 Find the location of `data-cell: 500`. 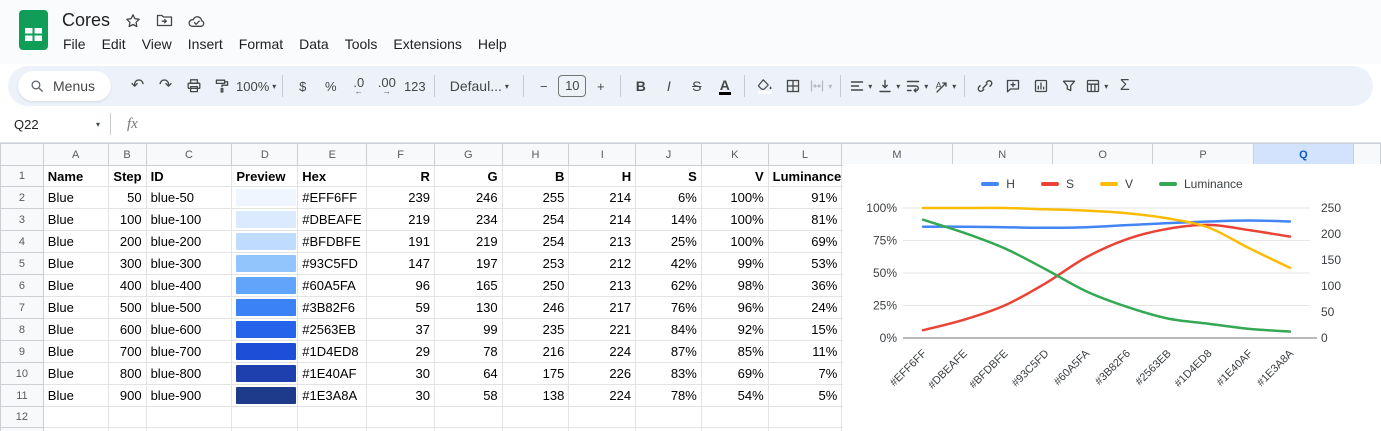

data-cell: 500 is located at coordinates (127, 307).